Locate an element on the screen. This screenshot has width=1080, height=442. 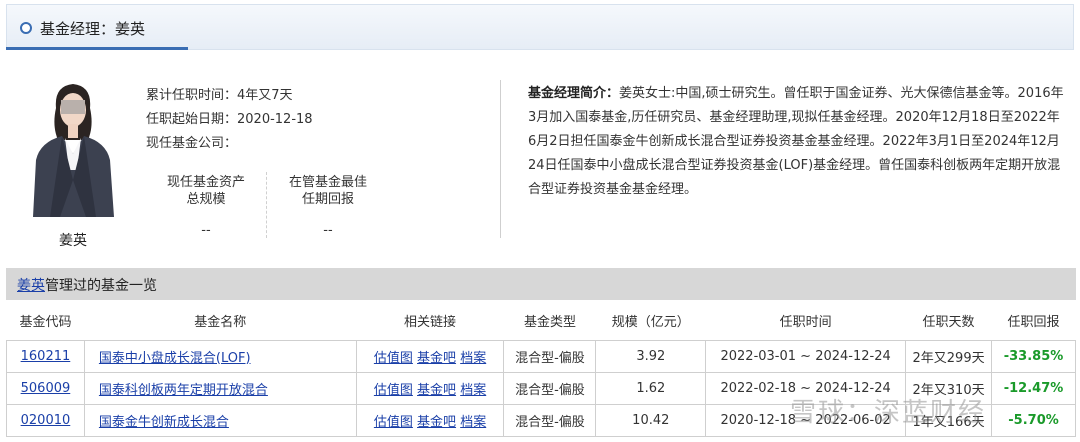
total-assets-stat: 现任基金资产 总规模 -- is located at coordinates (206, 206).